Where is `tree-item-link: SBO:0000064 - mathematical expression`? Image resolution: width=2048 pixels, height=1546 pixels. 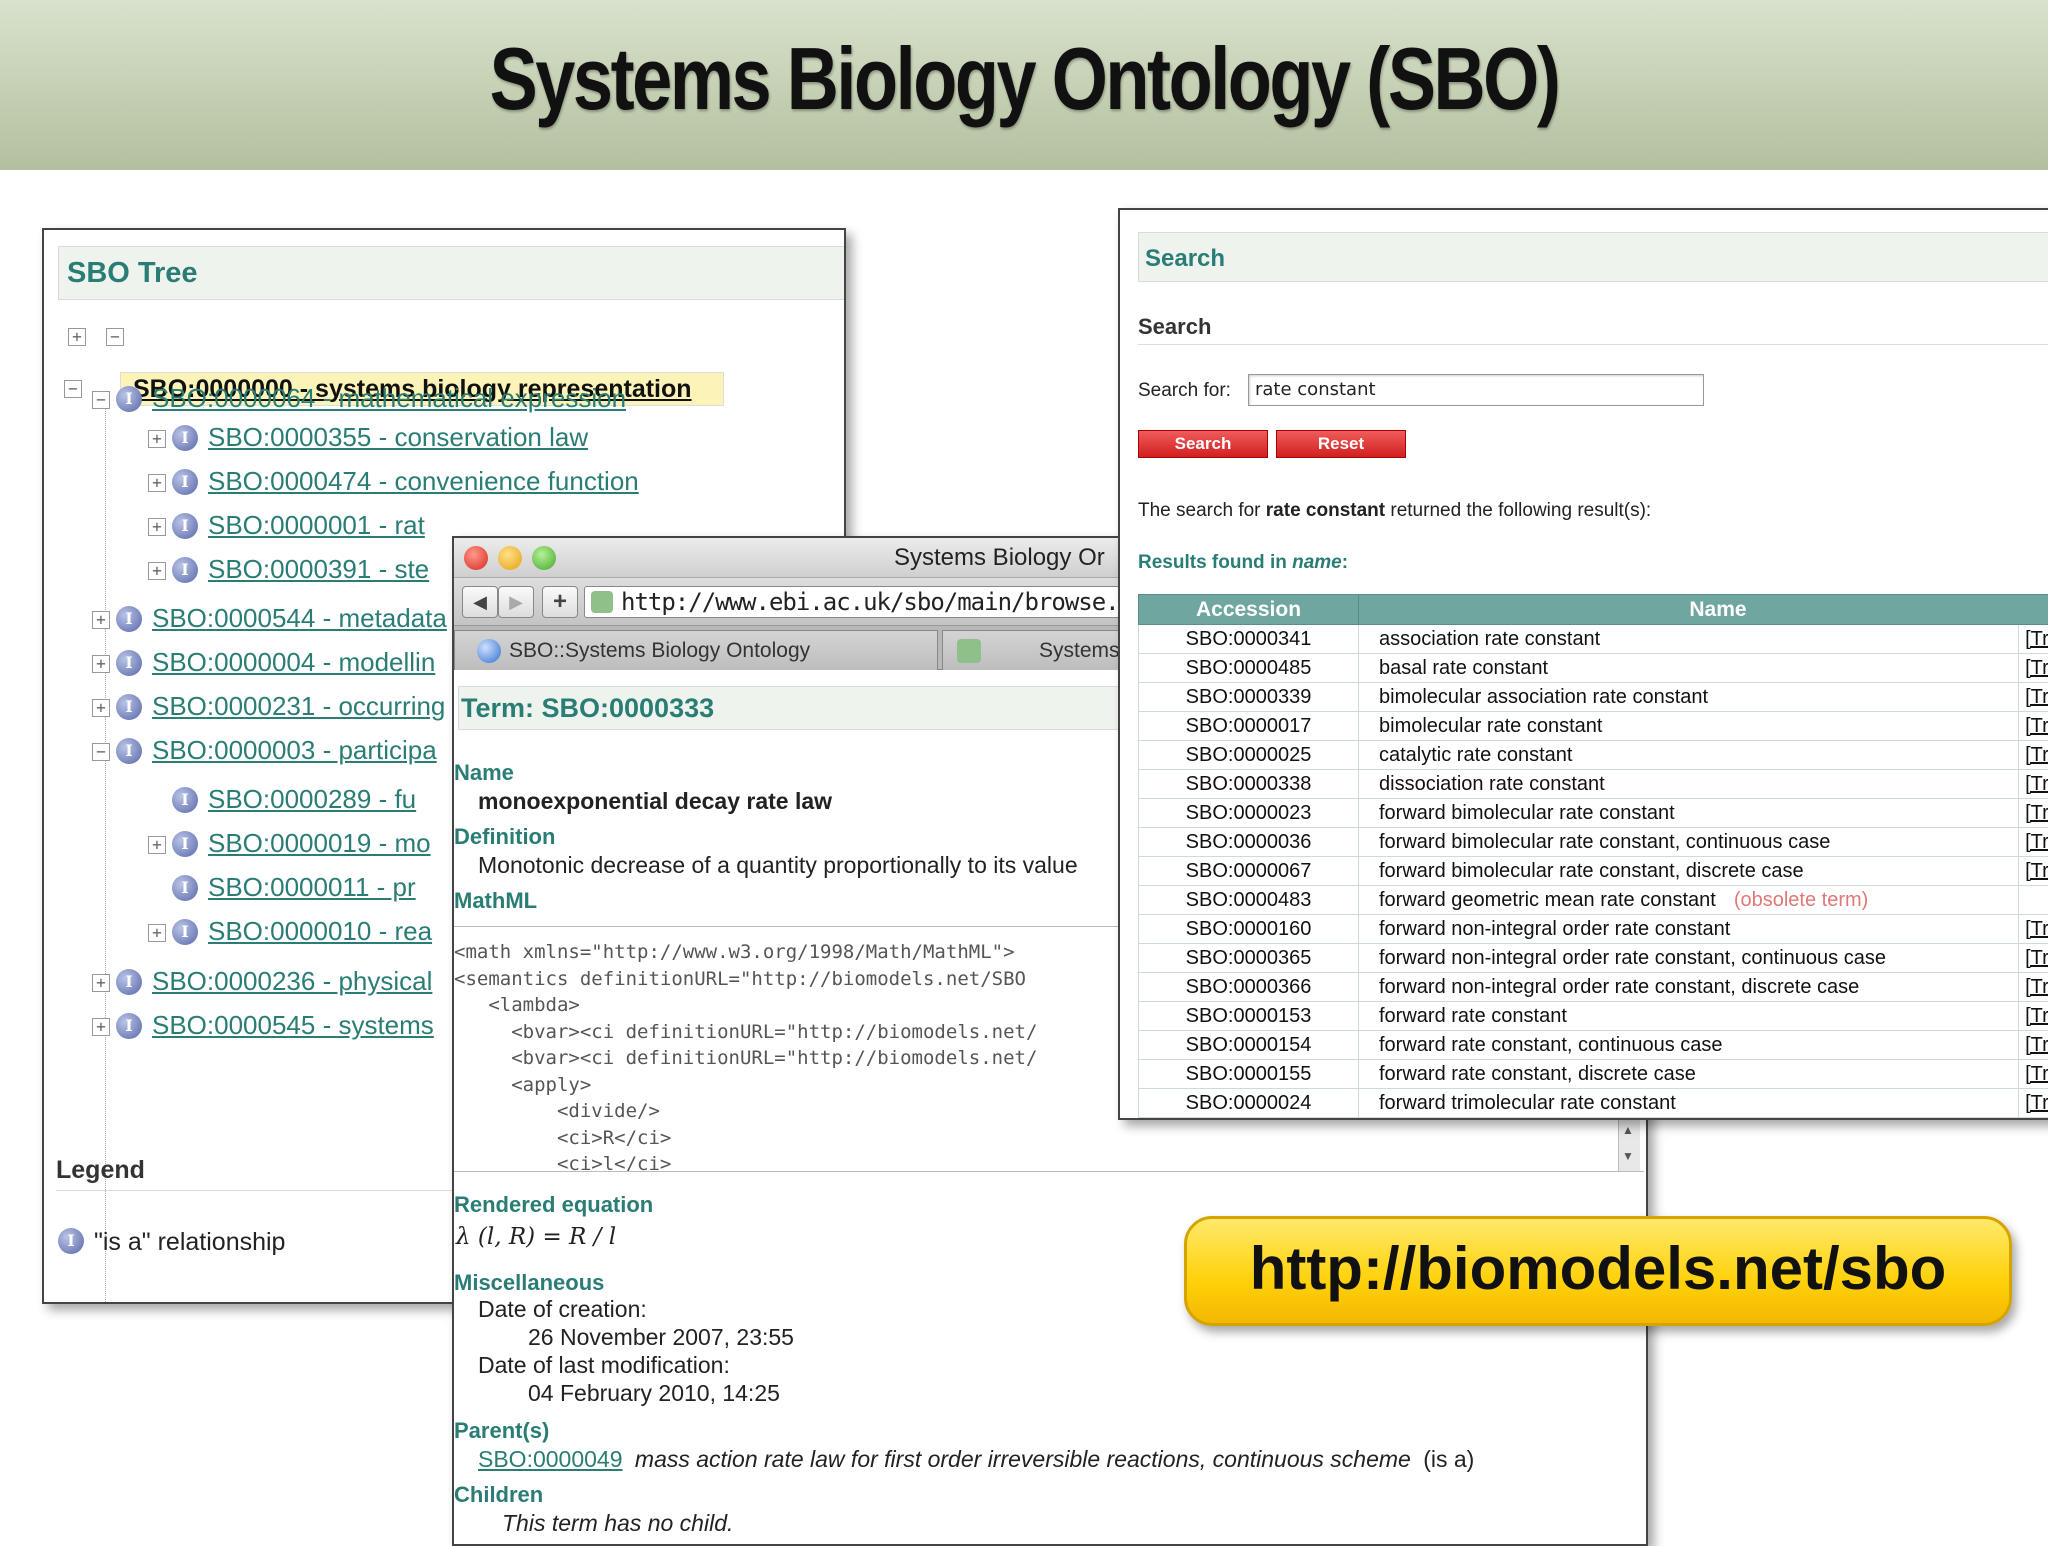
tree-item-link: SBO:0000064 - mathematical expression is located at coordinates (389, 398).